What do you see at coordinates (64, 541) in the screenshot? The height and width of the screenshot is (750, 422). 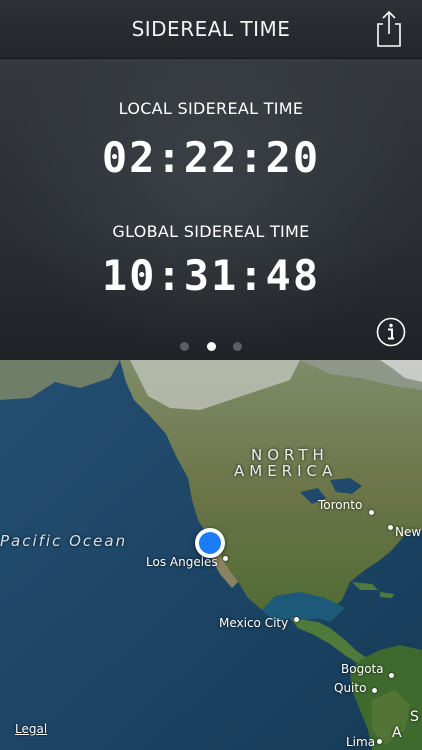 I see `ocean-label: Pacific Ocean` at bounding box center [64, 541].